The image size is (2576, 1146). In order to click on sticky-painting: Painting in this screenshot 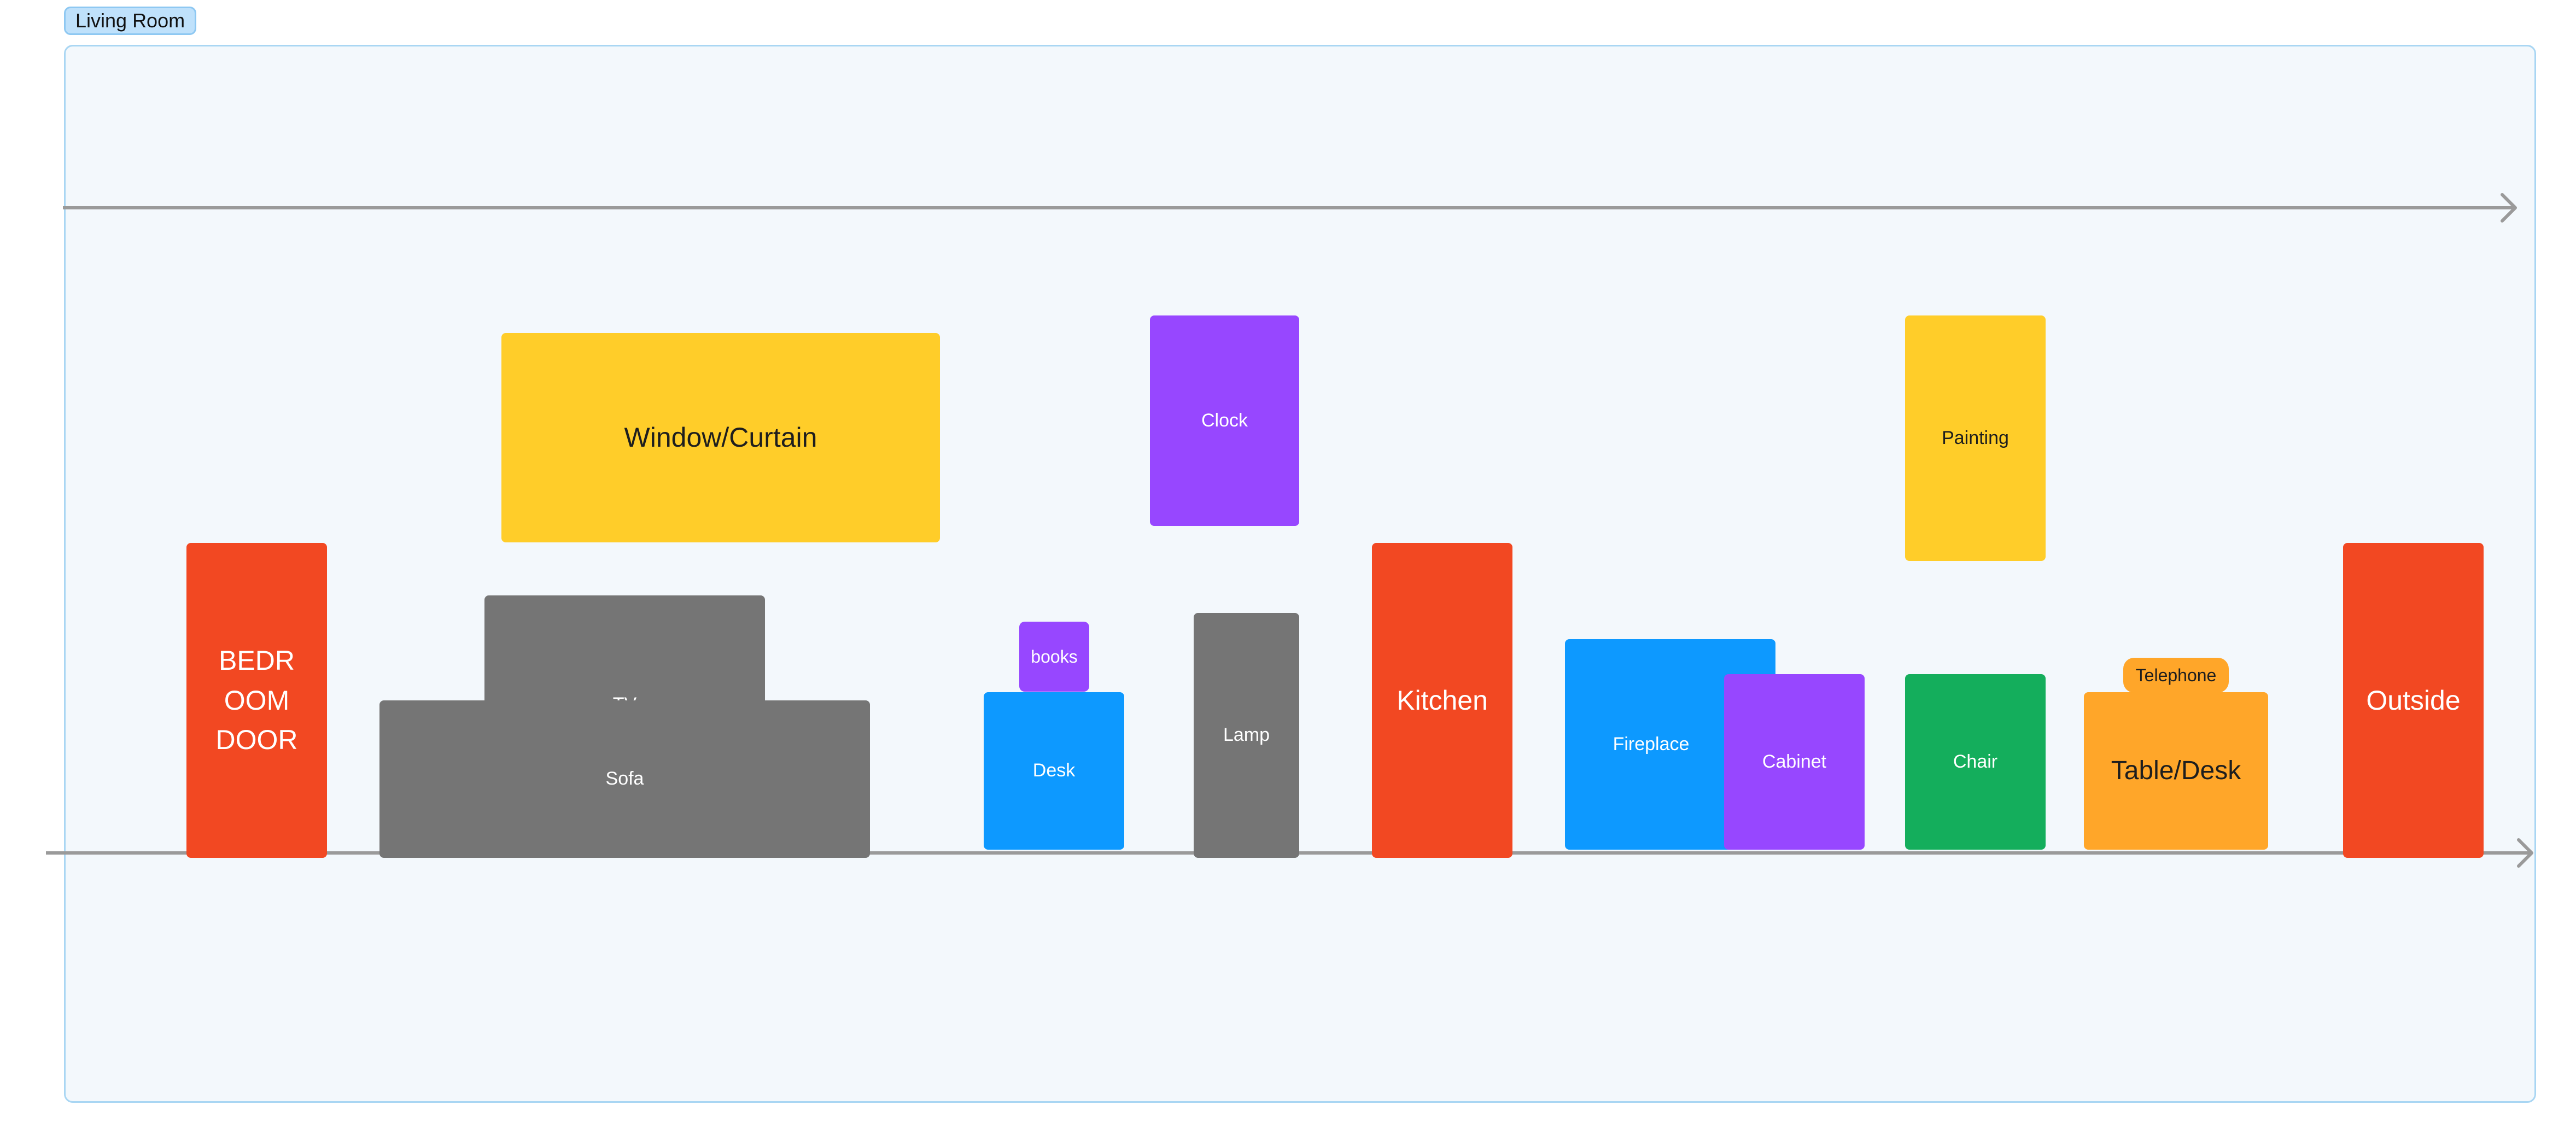, I will do `click(1975, 438)`.